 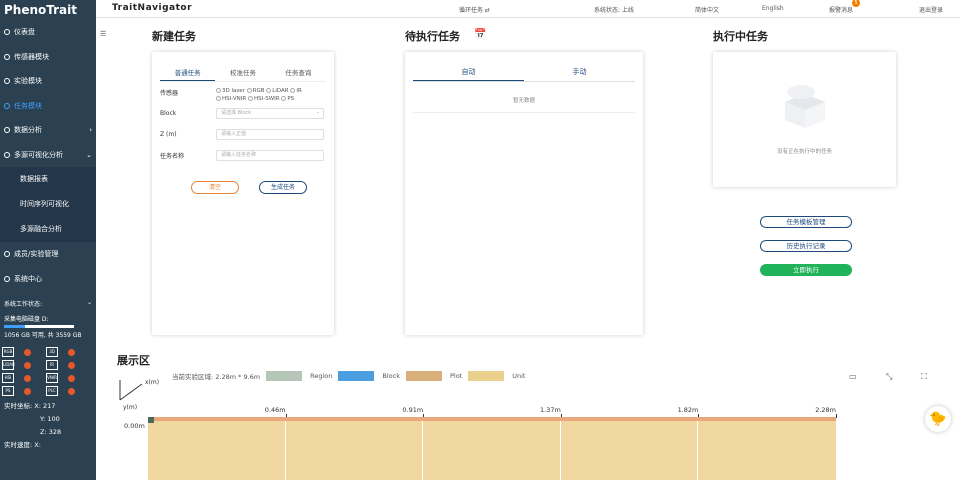 I want to click on lang-english: English, so click(x=773, y=8).